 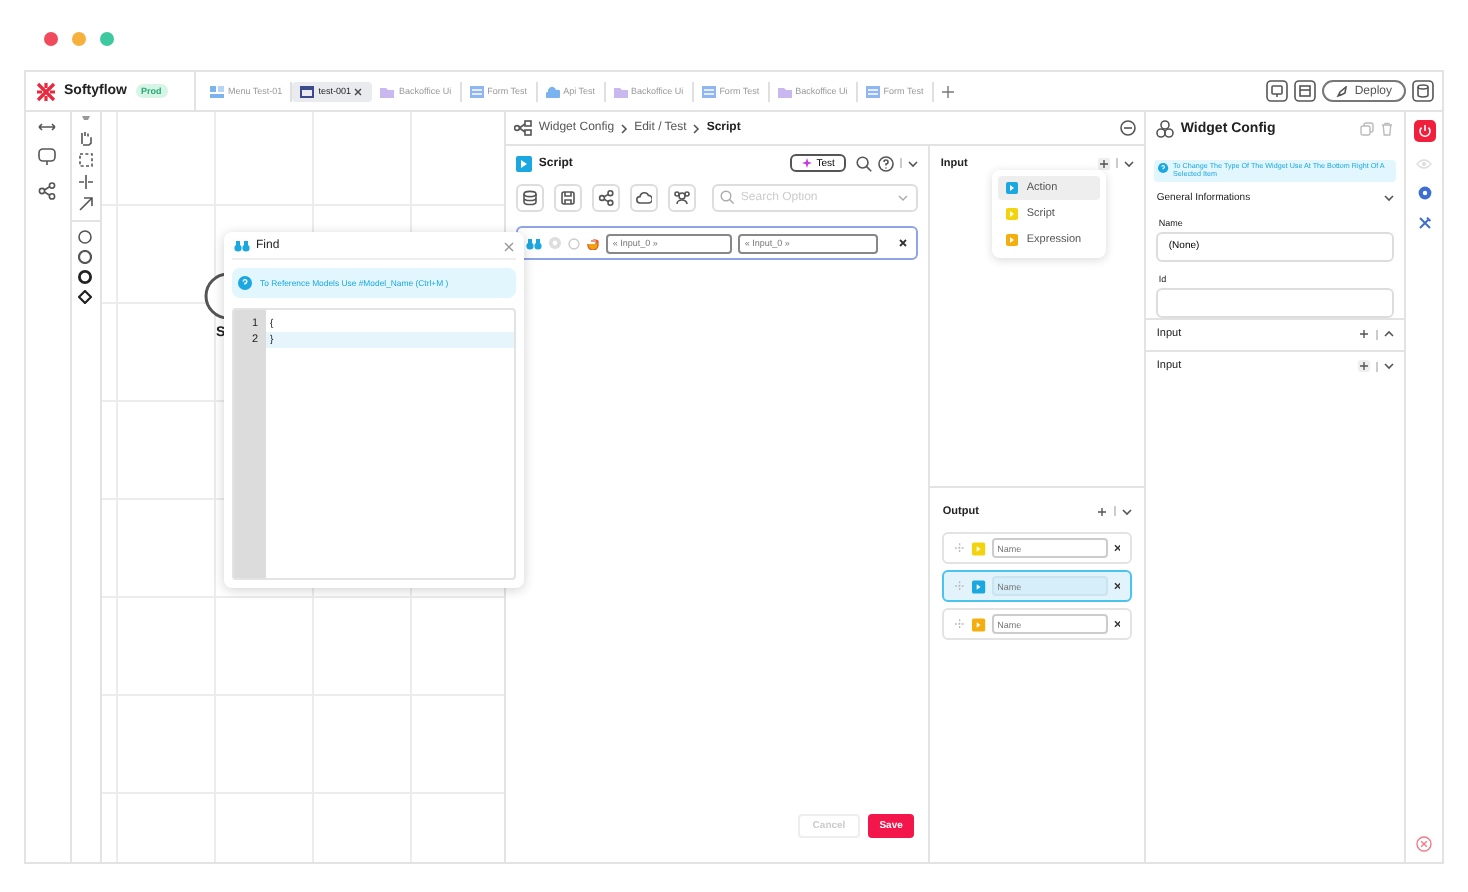 What do you see at coordinates (47, 157) in the screenshot?
I see `comment-icon` at bounding box center [47, 157].